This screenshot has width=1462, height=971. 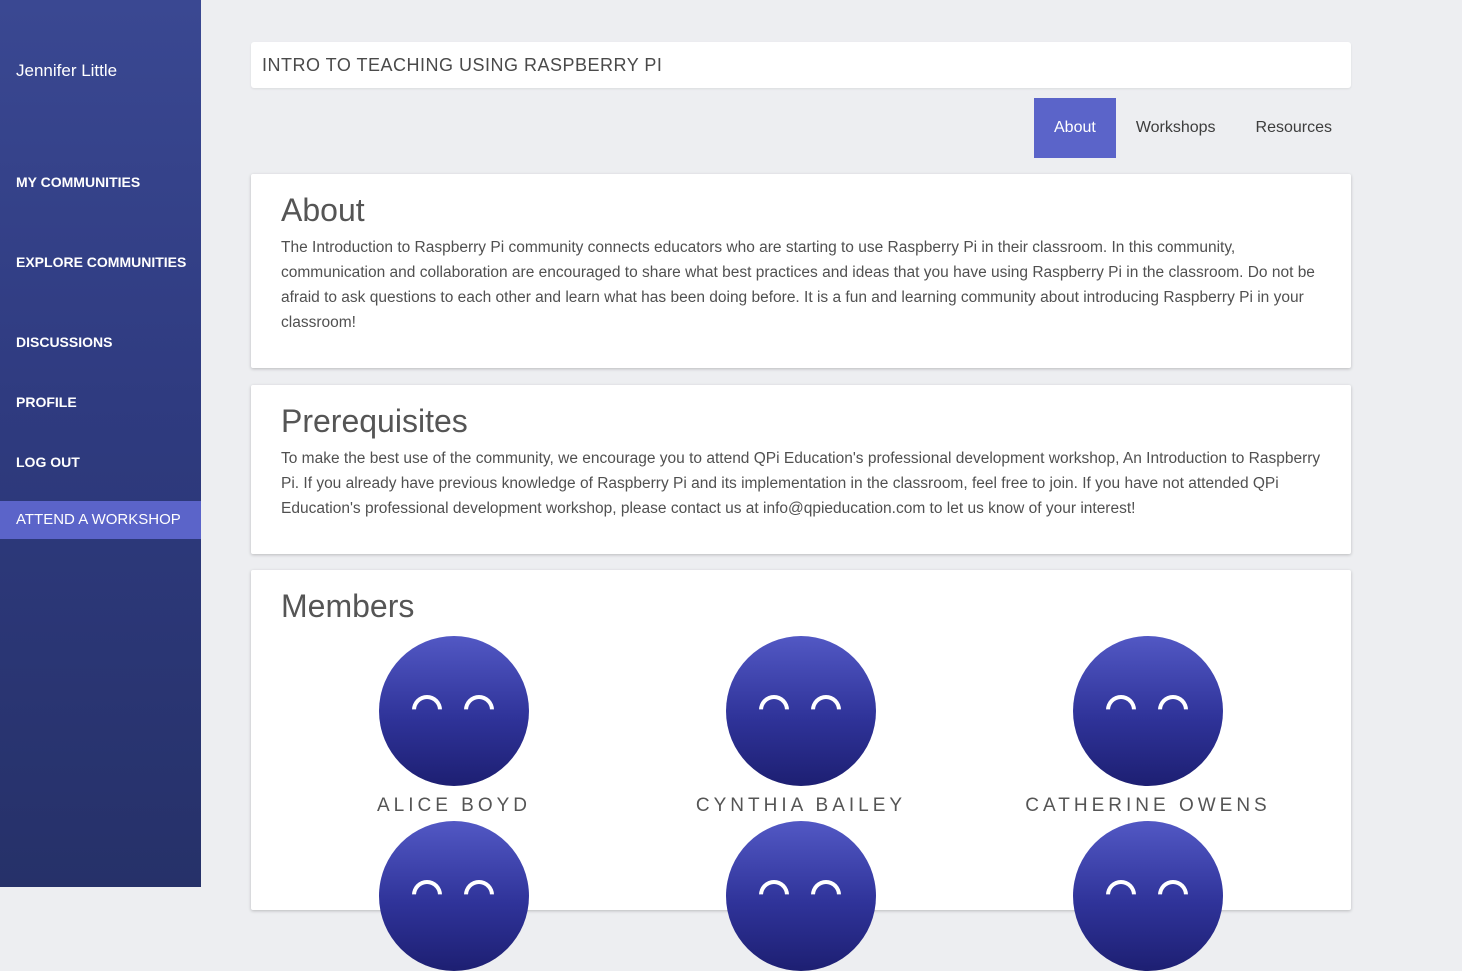 What do you see at coordinates (100, 342) in the screenshot?
I see `sidebar-item-discussions: DISCUSSIONS` at bounding box center [100, 342].